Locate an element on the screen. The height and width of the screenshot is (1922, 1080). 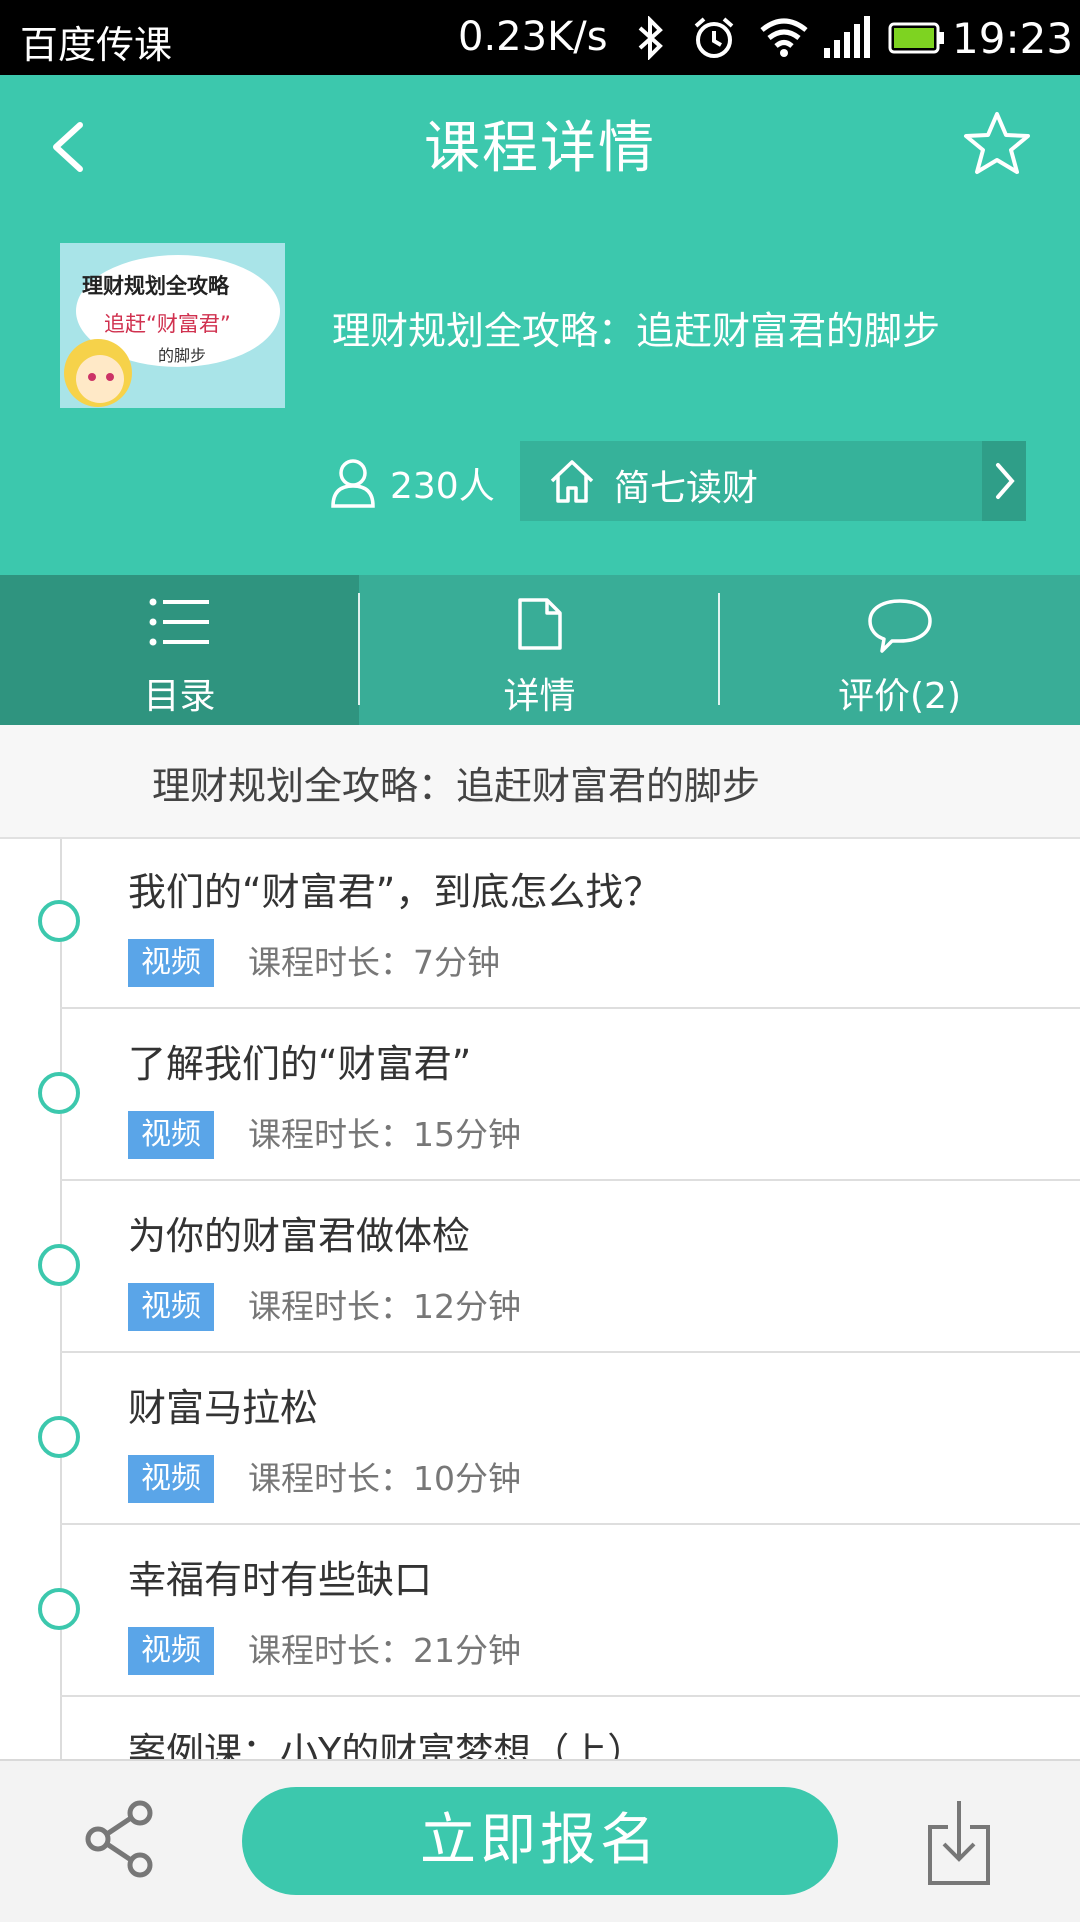
download-button is located at coordinates (959, 1844).